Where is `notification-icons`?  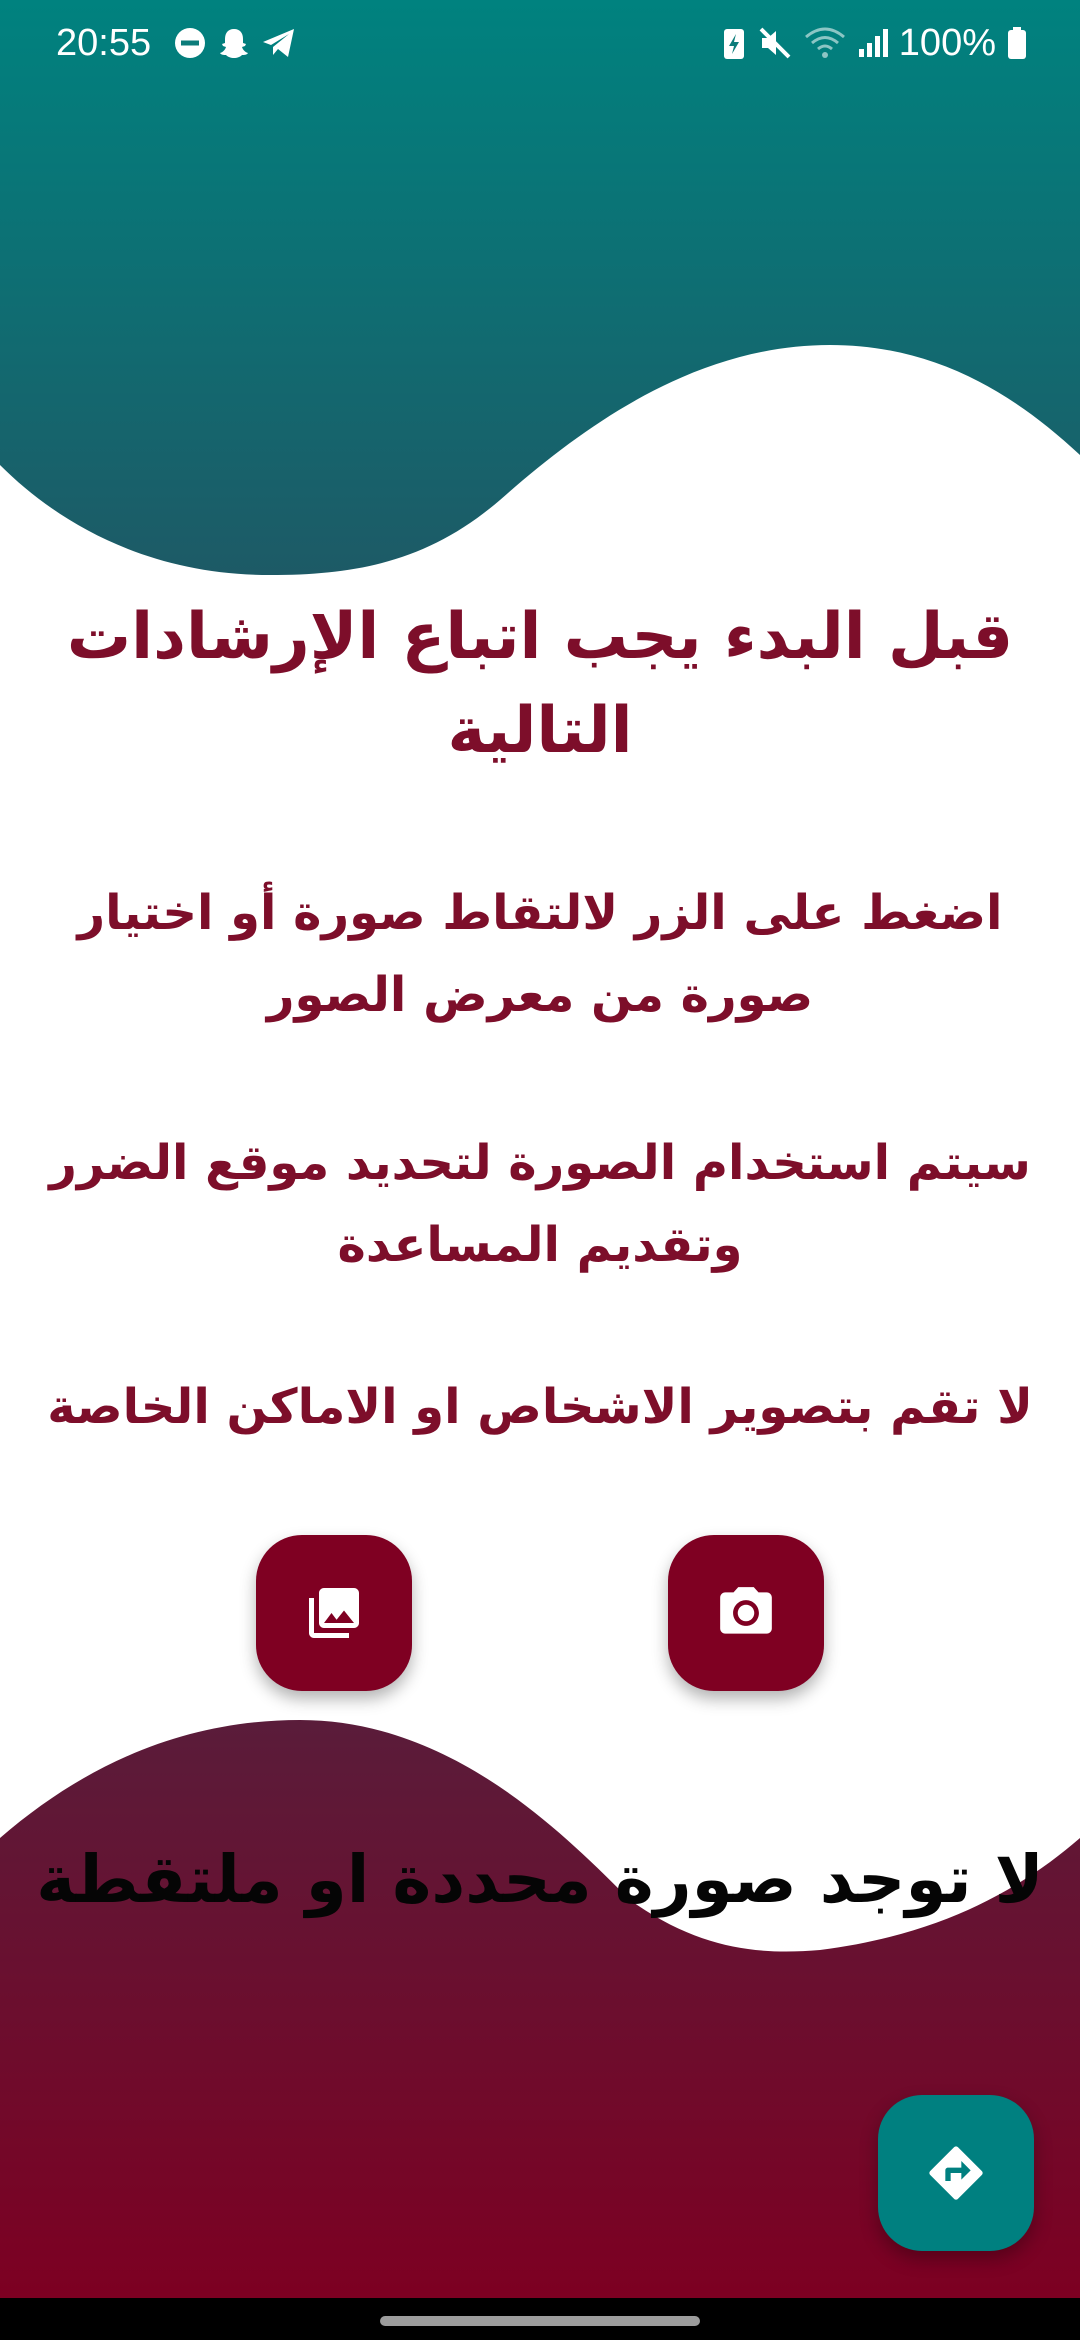 notification-icons is located at coordinates (235, 43).